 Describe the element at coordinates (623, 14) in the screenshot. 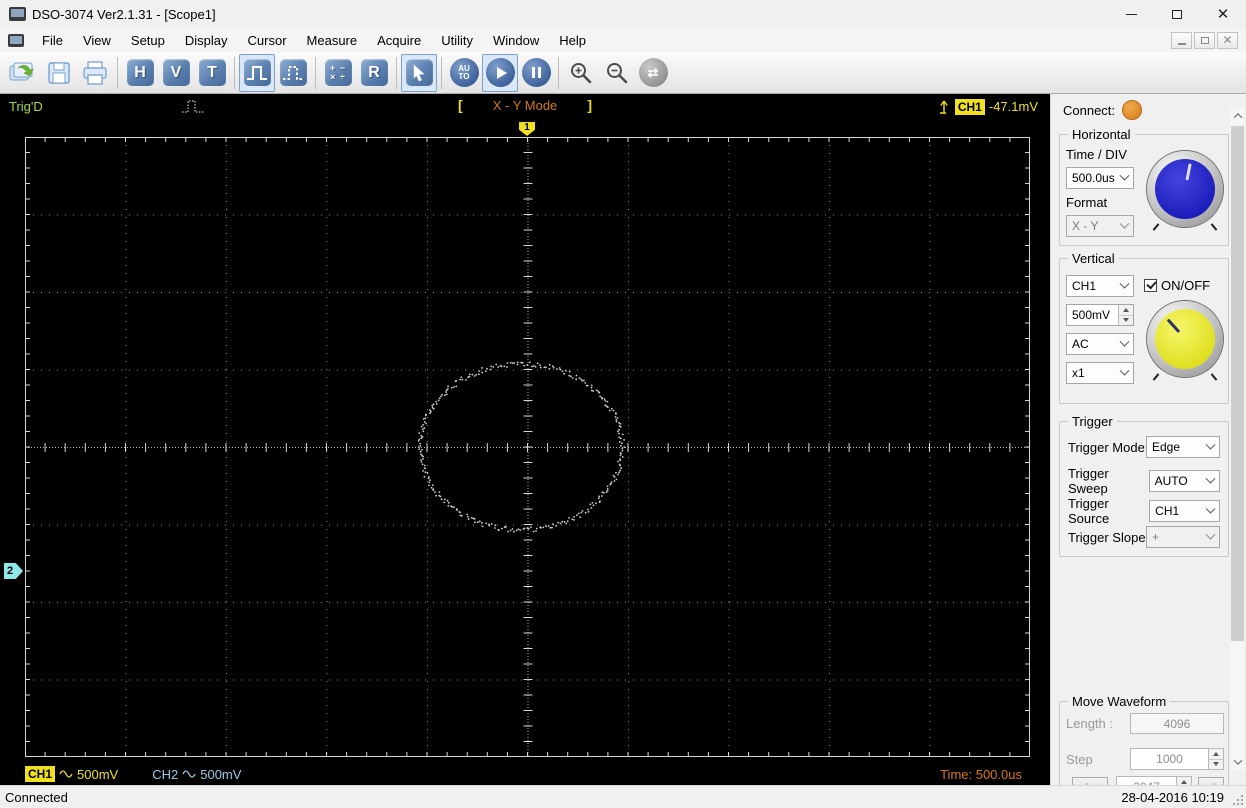

I see `title-bar: DSO-3074 Ver2.1.31 - [Scope1] ✕` at that location.